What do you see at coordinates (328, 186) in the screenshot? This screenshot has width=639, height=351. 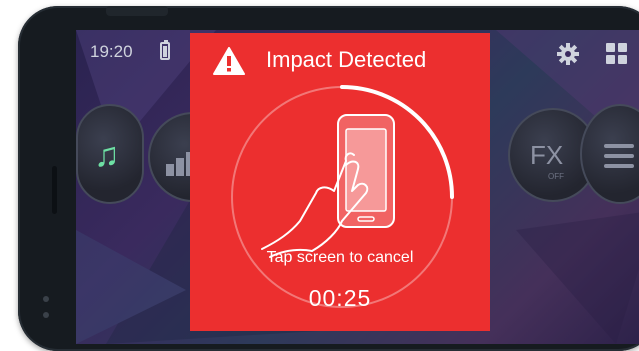 I see `hand-tapping-phone-illustration` at bounding box center [328, 186].